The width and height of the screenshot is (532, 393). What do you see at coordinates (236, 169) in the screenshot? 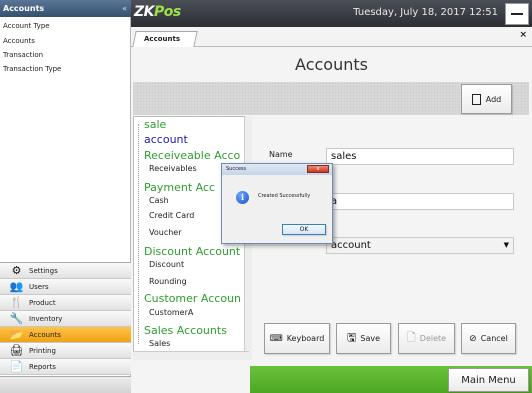
I see `dialog-title: Success` at bounding box center [236, 169].